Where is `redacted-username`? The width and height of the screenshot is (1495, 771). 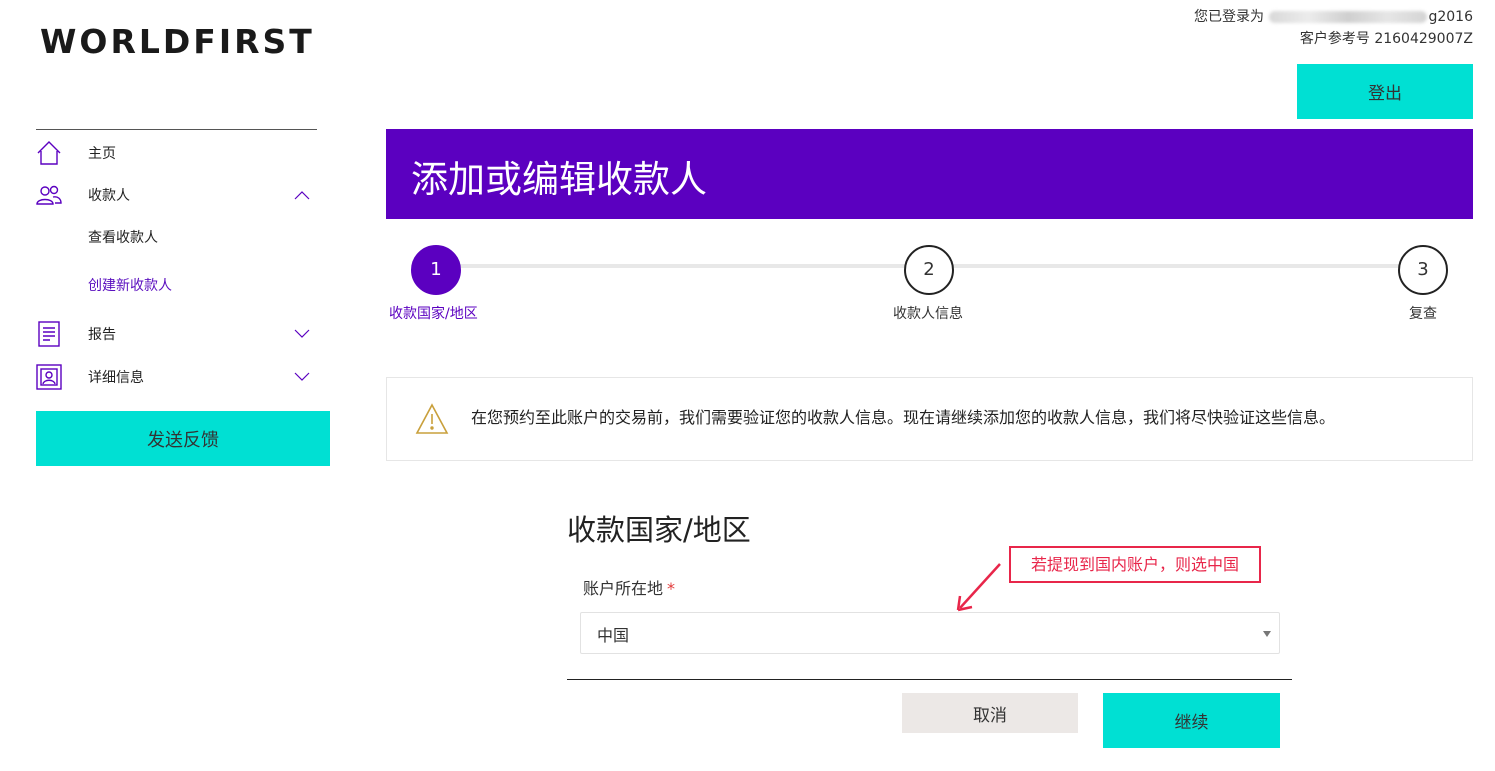
redacted-username is located at coordinates (1348, 17).